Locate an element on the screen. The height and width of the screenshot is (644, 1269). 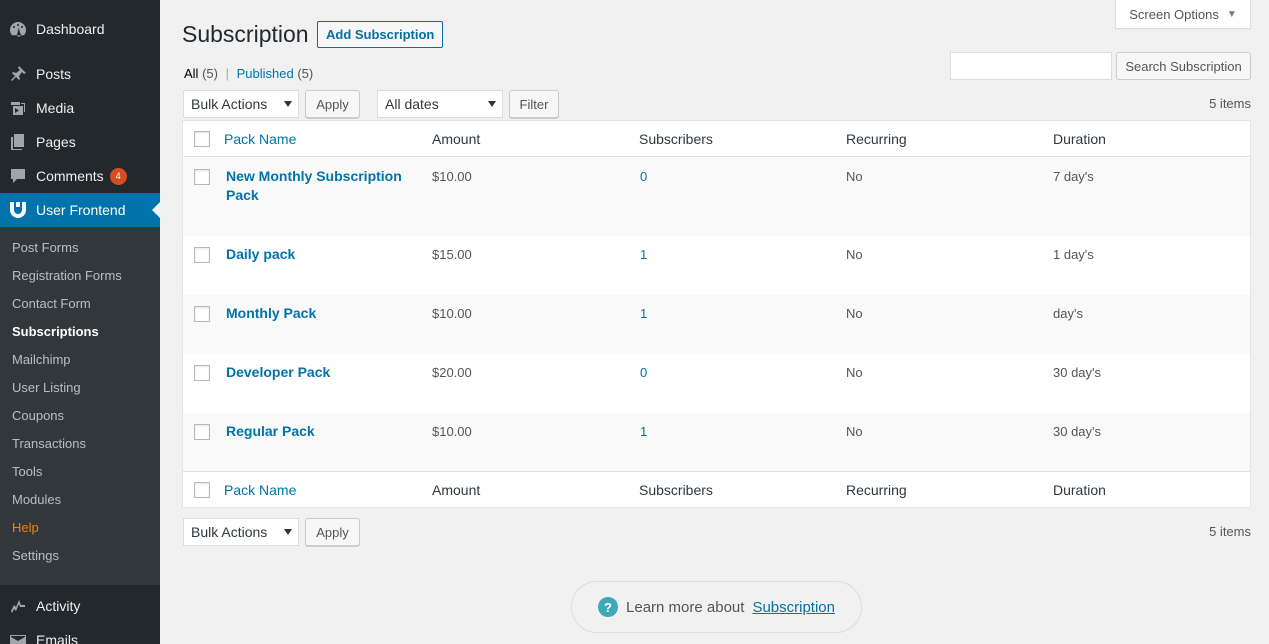
view-published-count: (5) is located at coordinates (305, 73).